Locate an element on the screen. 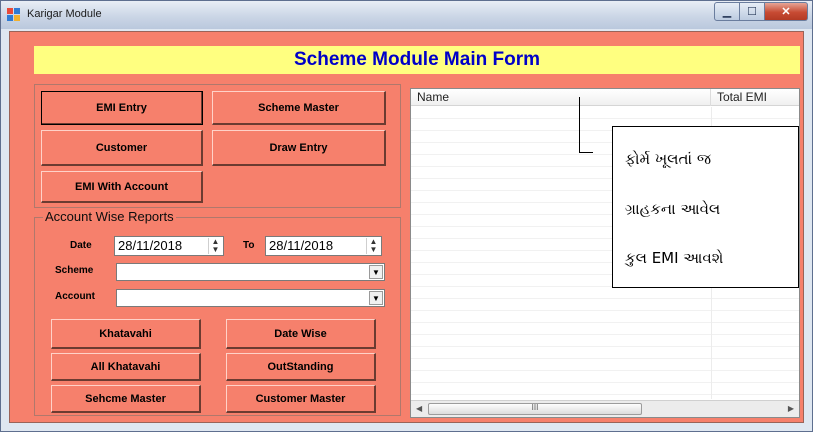 This screenshot has height=432, width=813. callout-pointer is located at coordinates (586, 125).